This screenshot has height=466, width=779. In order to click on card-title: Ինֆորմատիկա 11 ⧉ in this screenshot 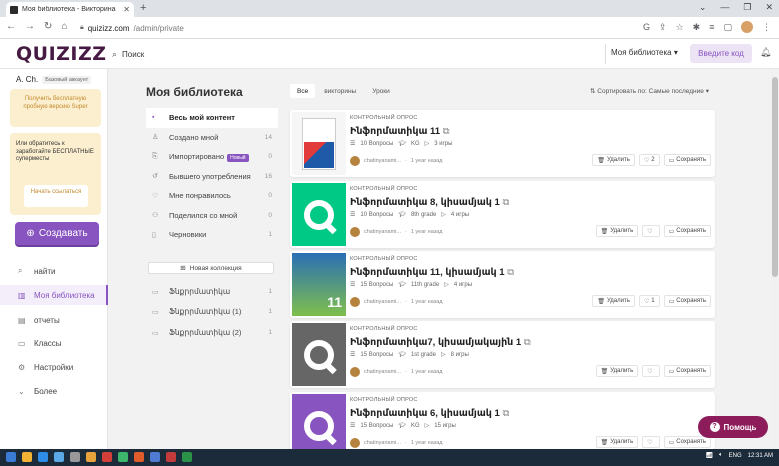, I will do `click(400, 131)`.